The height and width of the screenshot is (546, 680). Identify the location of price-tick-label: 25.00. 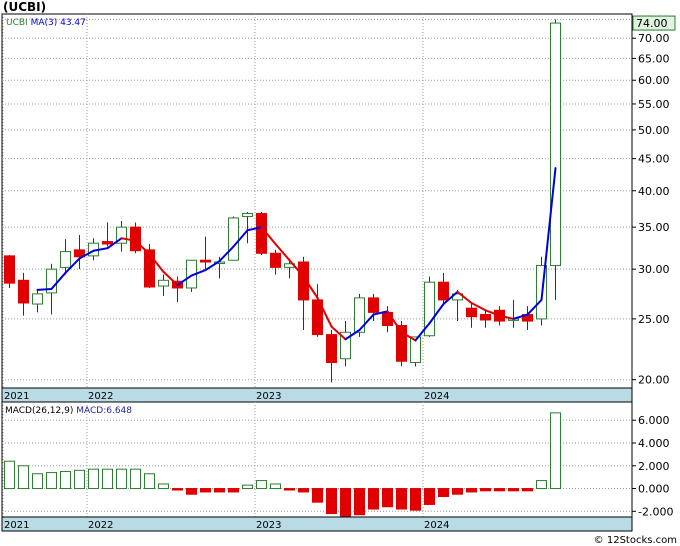
(654, 319).